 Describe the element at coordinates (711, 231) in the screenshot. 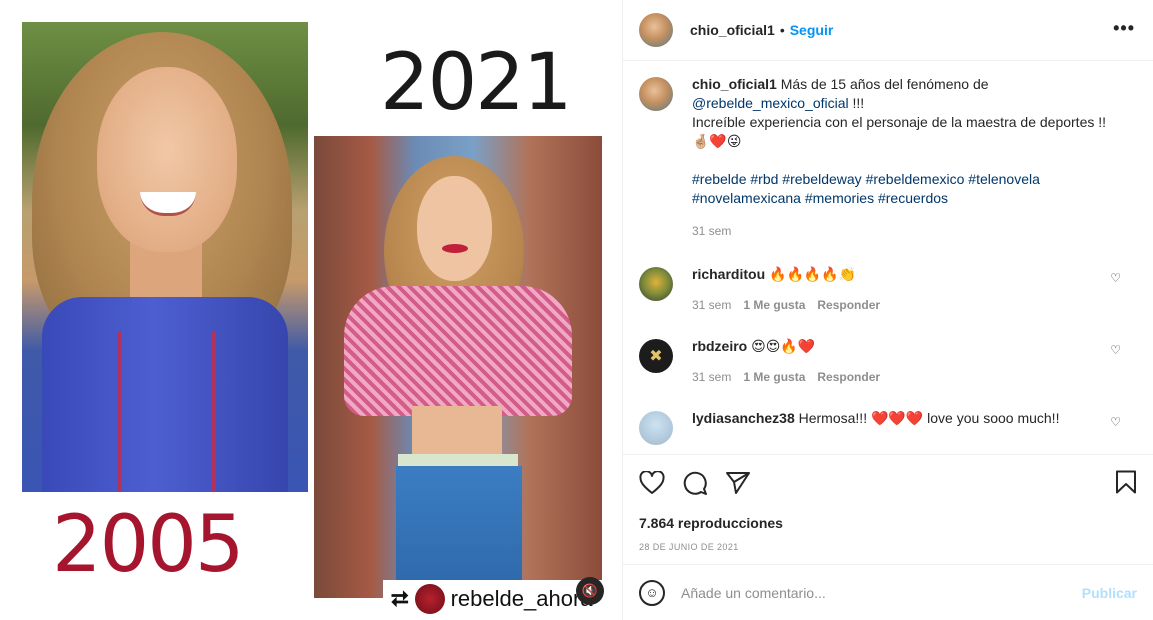

I see `caption-timestamp: 31 sem` at that location.